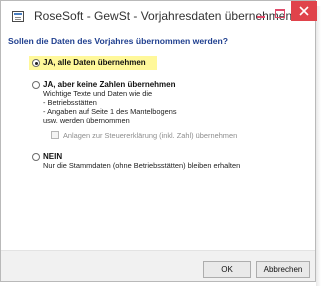 Image resolution: width=321 pixels, height=286 pixels. Describe the element at coordinates (55, 135) in the screenshot. I see `include-attachments-checkbox` at that location.